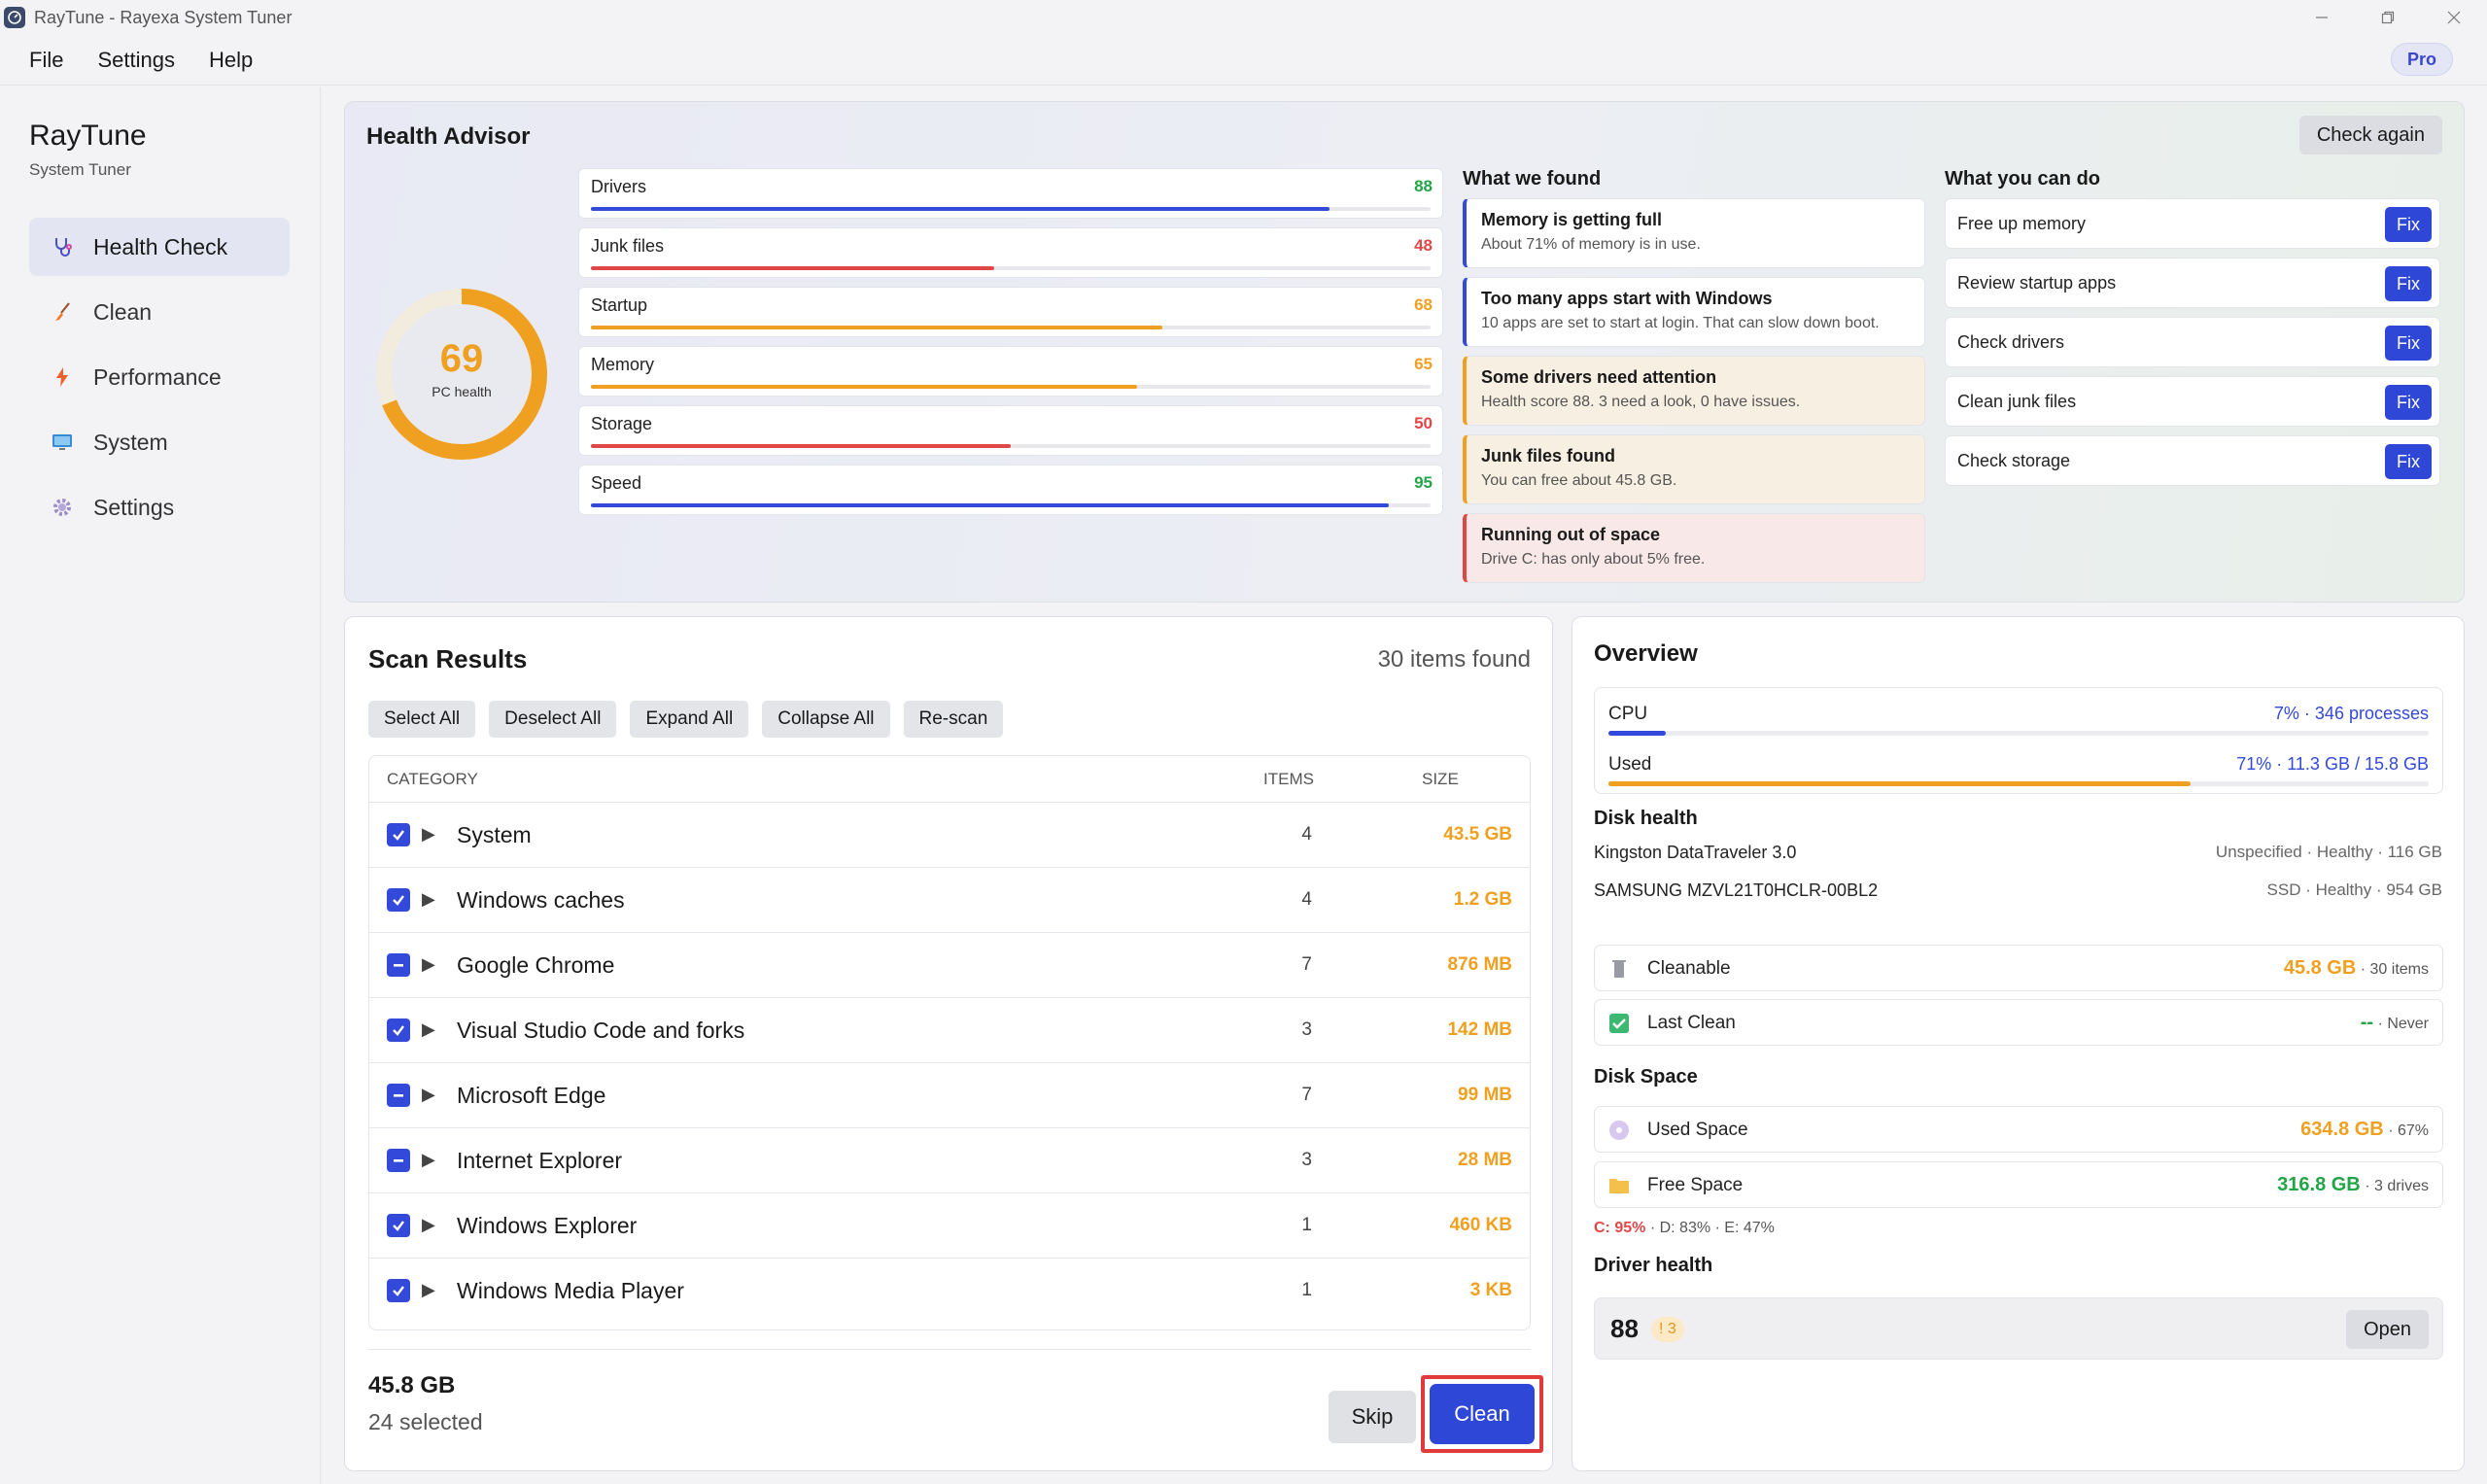 This screenshot has height=1484, width=2487. Describe the element at coordinates (689, 719) in the screenshot. I see `expand-all-button: Expand All` at that location.